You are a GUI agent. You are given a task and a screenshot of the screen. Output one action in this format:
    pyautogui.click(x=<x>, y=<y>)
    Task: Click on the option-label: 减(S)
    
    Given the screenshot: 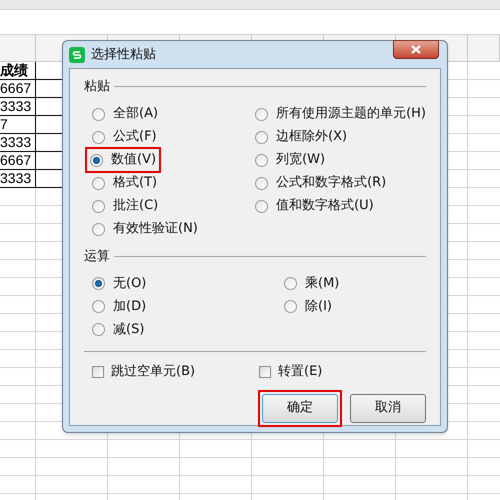 What is the action you would take?
    pyautogui.click(x=128, y=329)
    